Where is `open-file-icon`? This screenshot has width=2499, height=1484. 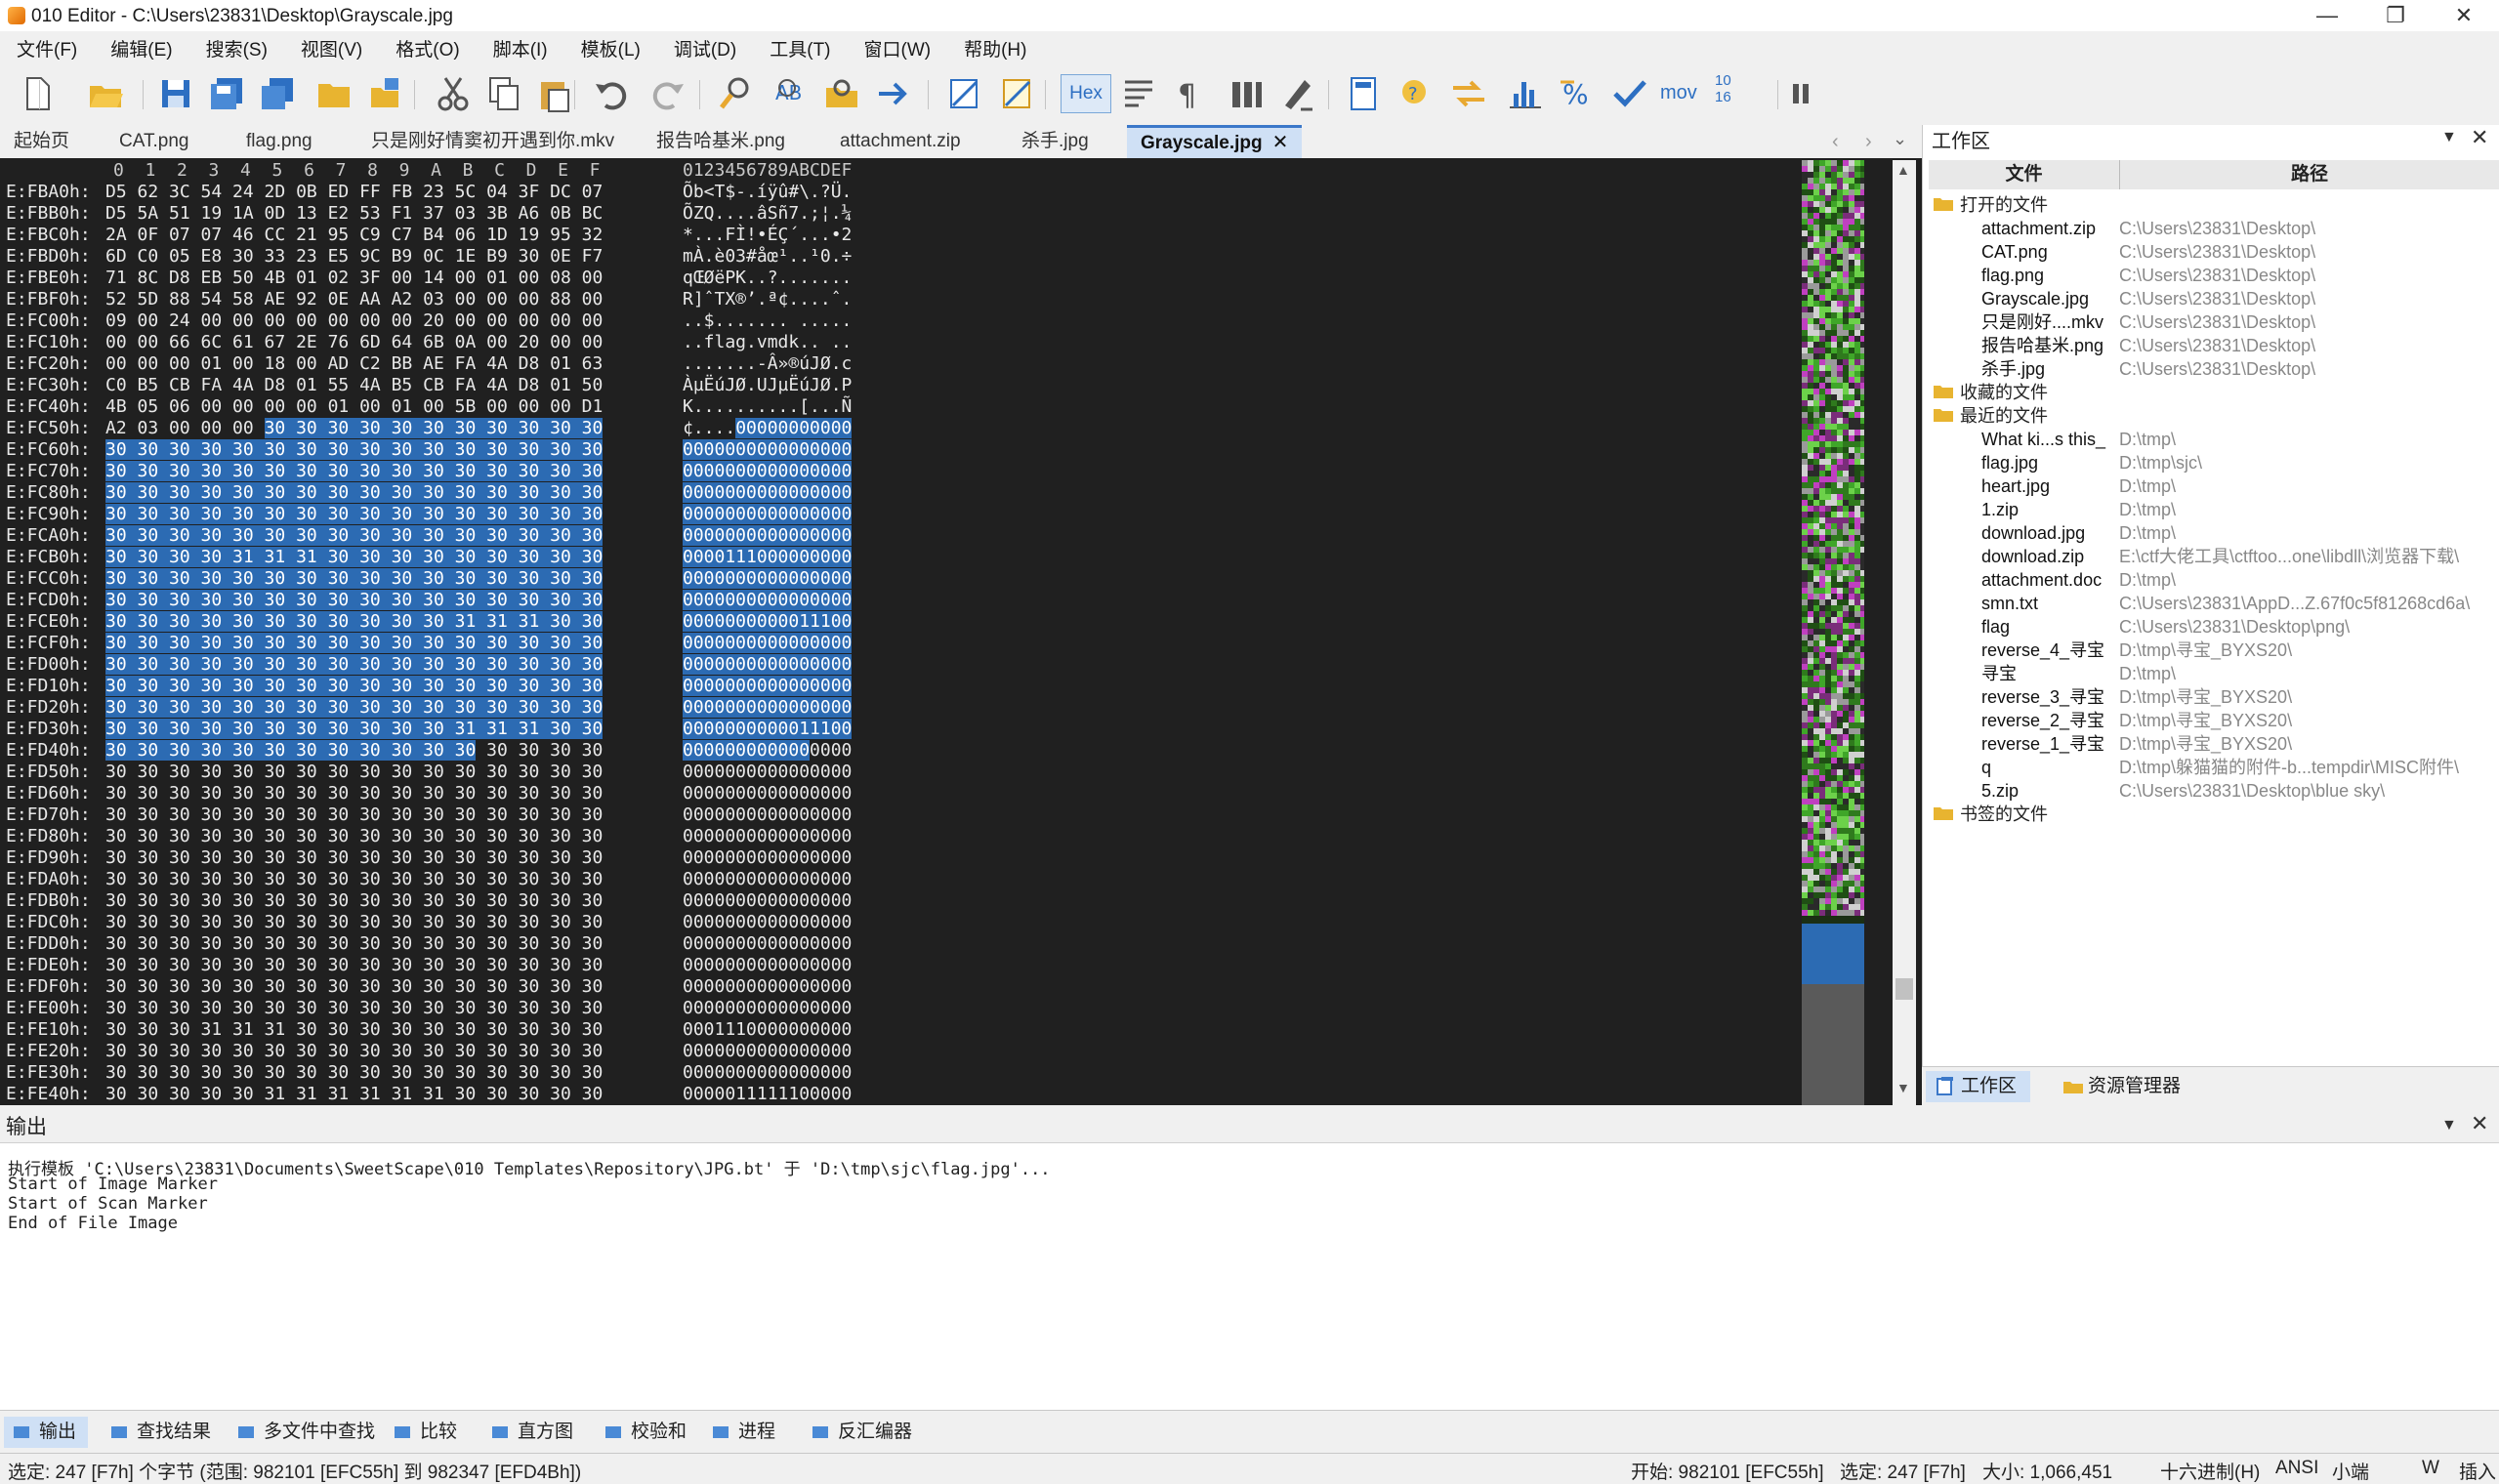 open-file-icon is located at coordinates (105, 94).